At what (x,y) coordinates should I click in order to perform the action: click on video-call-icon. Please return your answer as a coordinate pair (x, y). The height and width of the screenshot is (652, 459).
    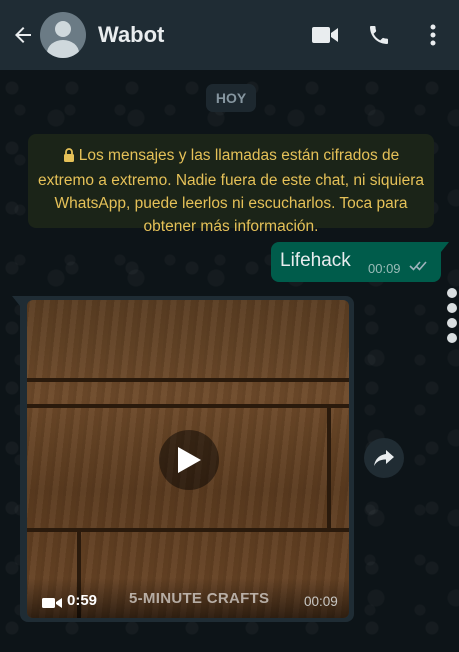
    Looking at the image, I should click on (325, 35).